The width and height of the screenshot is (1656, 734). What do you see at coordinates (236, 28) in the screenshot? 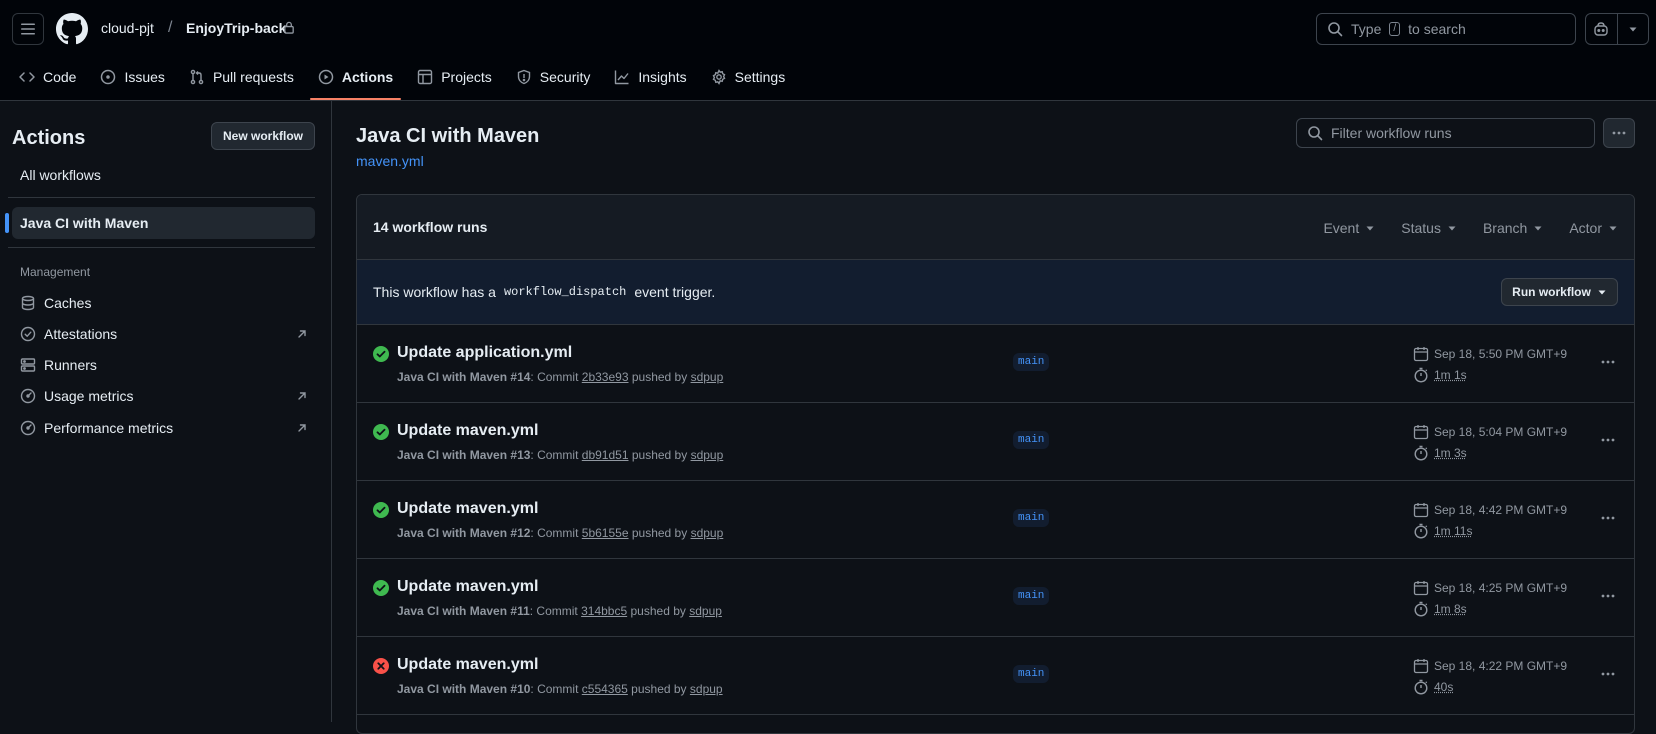
I see `breadcrumb-repo: EnjoyTrip-back` at bounding box center [236, 28].